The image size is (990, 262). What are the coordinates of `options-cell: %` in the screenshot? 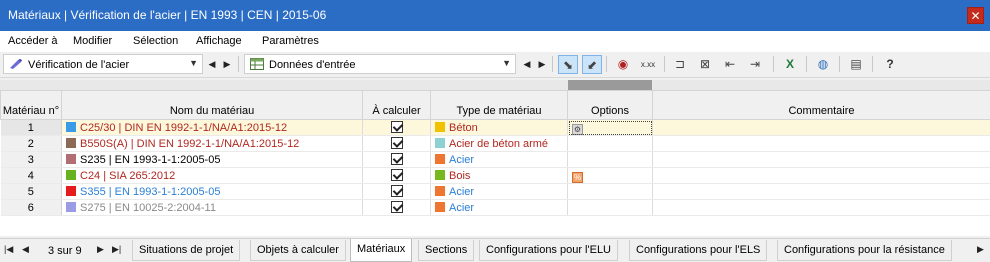 It's located at (610, 175).